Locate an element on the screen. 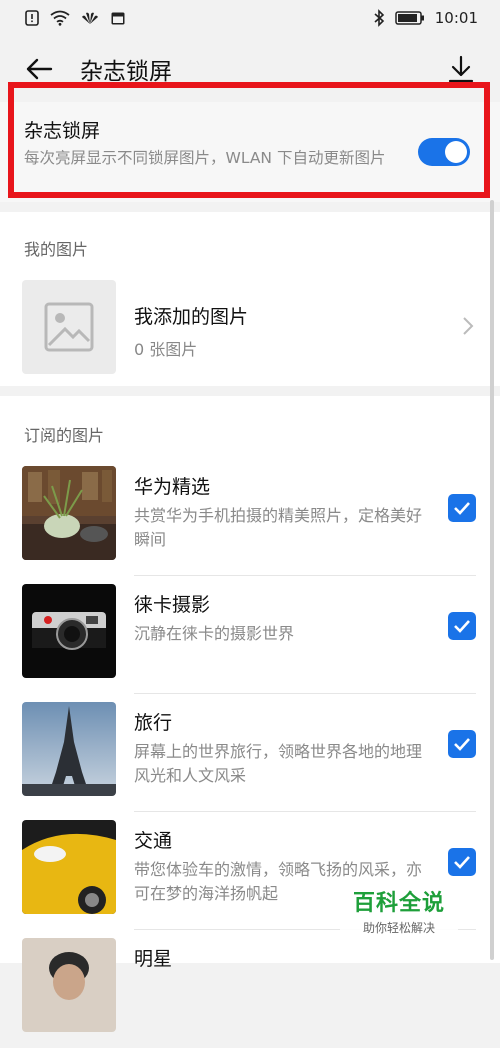  toggle-title: 杂志锁屏 is located at coordinates (62, 131).